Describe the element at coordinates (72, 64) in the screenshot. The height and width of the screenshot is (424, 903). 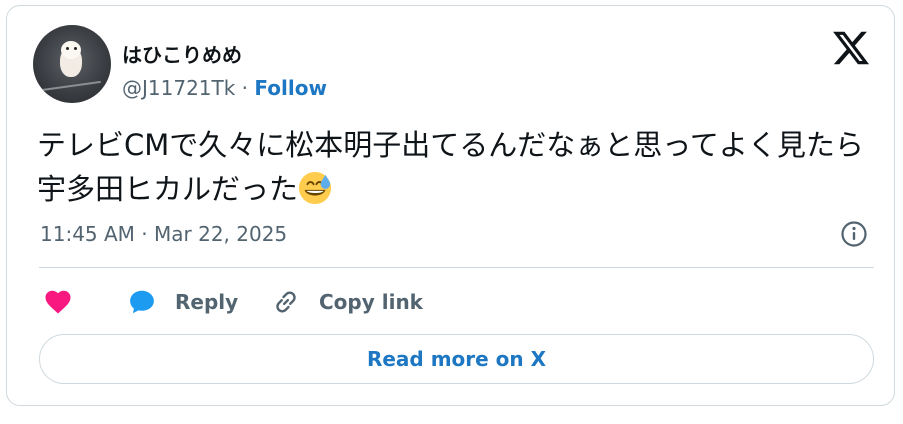
I see `avatar` at that location.